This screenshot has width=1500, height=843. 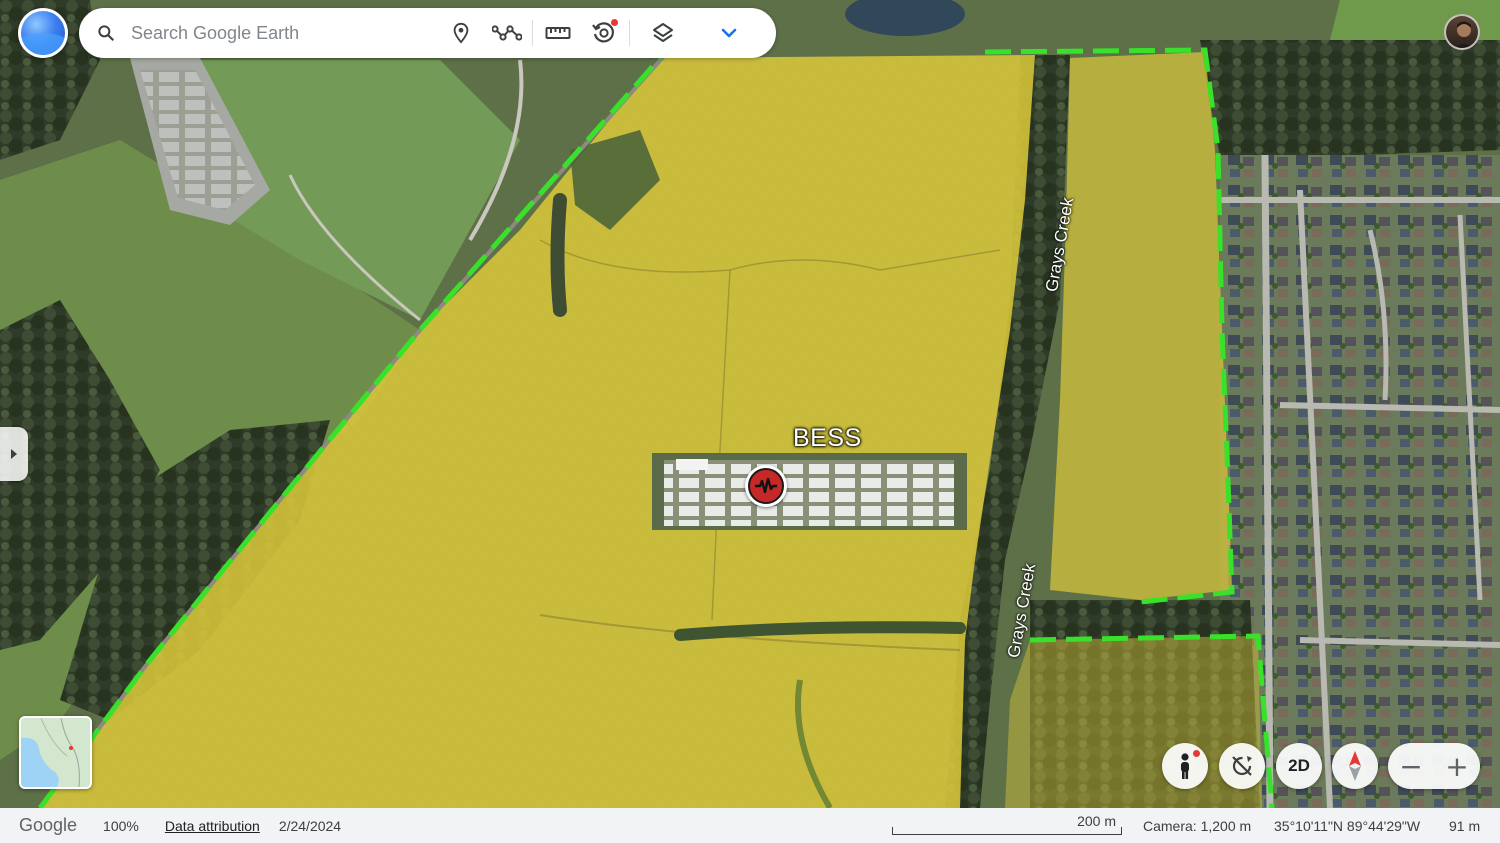 I want to click on path-icon, so click(x=507, y=33).